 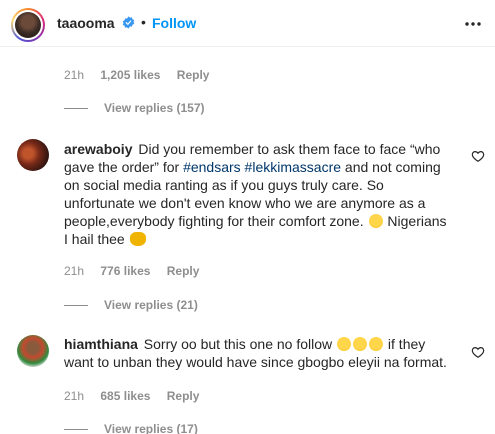 What do you see at coordinates (98, 149) in the screenshot?
I see `comment-username: arewaboiy` at bounding box center [98, 149].